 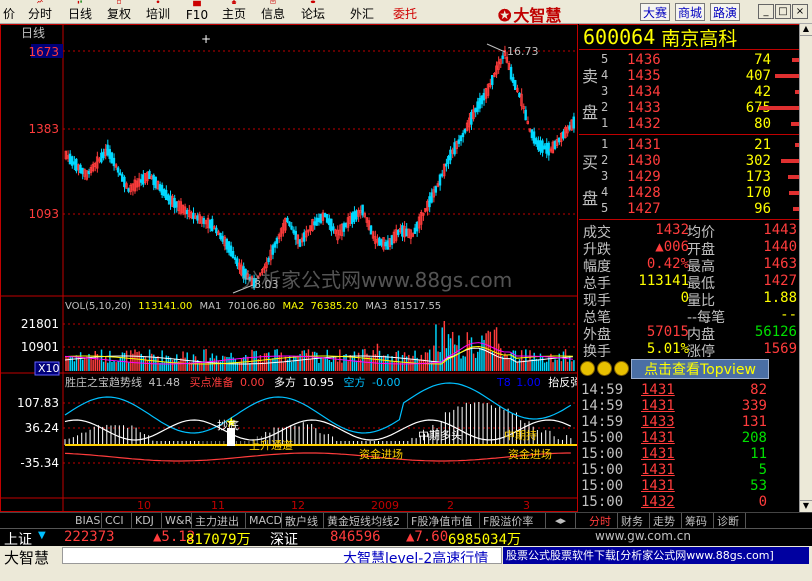 I want to click on quote-value: 1569, so click(x=780, y=349).